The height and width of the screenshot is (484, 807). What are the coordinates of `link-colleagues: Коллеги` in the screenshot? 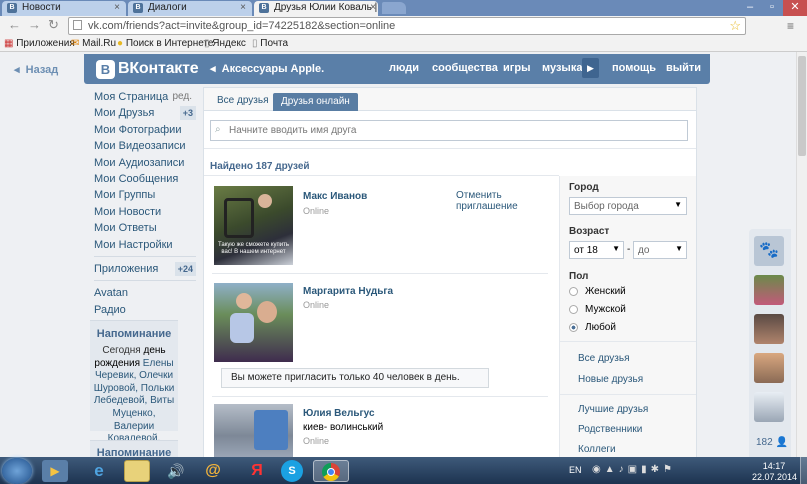 It's located at (597, 449).